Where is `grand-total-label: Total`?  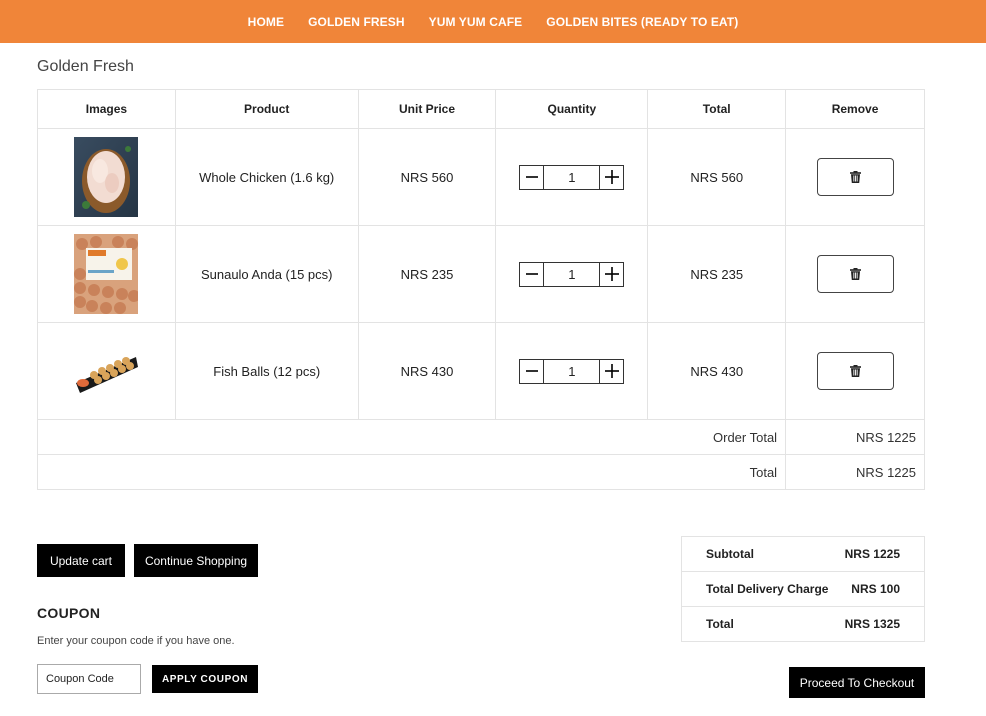
grand-total-label: Total is located at coordinates (759, 624).